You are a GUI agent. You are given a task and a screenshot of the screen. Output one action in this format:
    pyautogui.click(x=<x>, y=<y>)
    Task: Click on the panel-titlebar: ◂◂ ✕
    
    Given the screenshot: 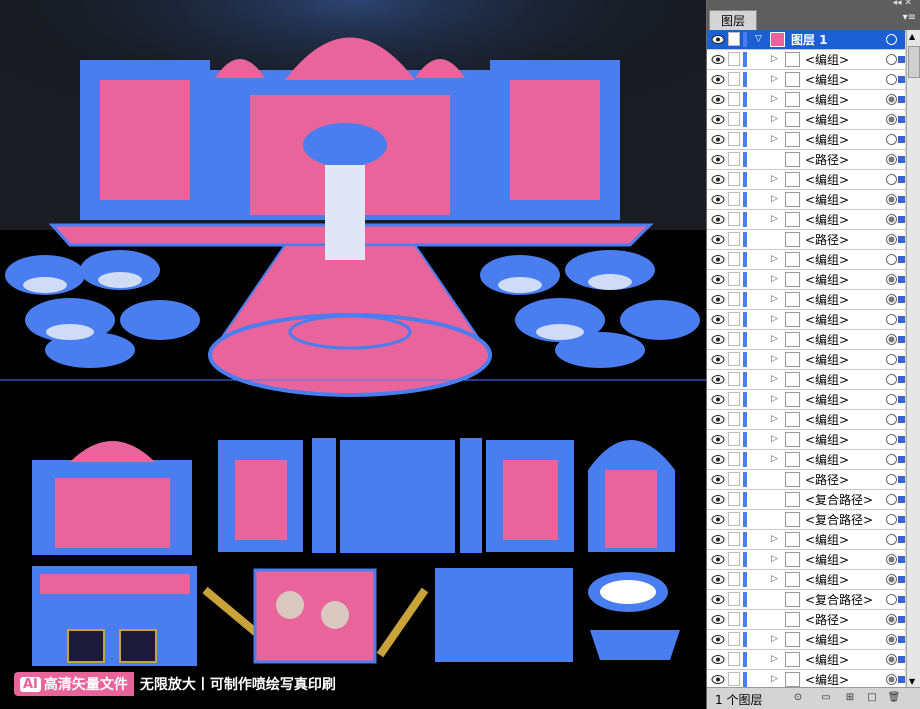 What is the action you would take?
    pyautogui.click(x=813, y=4)
    